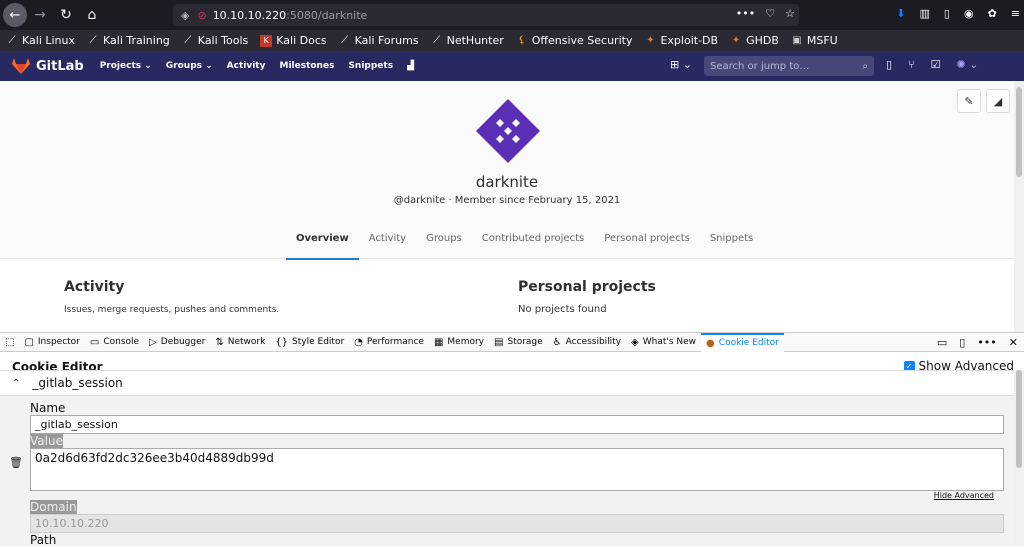  I want to click on page-scrollbar-thumb, so click(1019, 132).